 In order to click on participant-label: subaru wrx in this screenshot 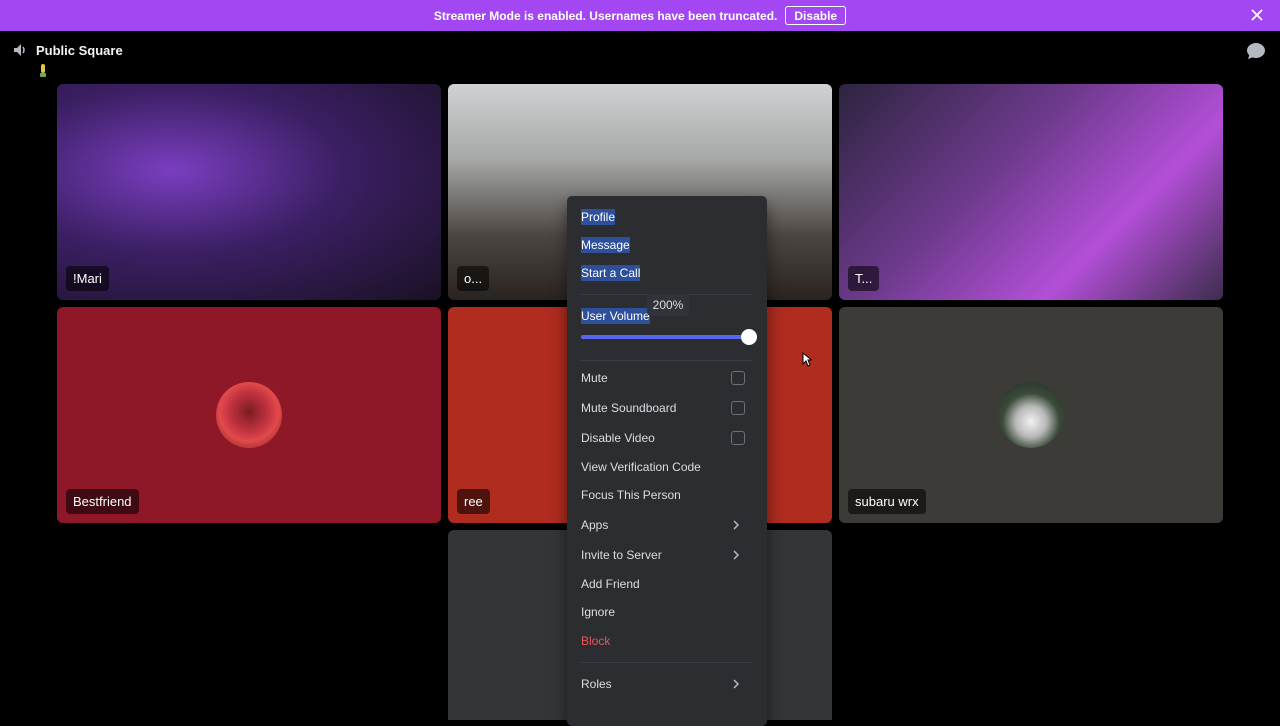, I will do `click(887, 501)`.